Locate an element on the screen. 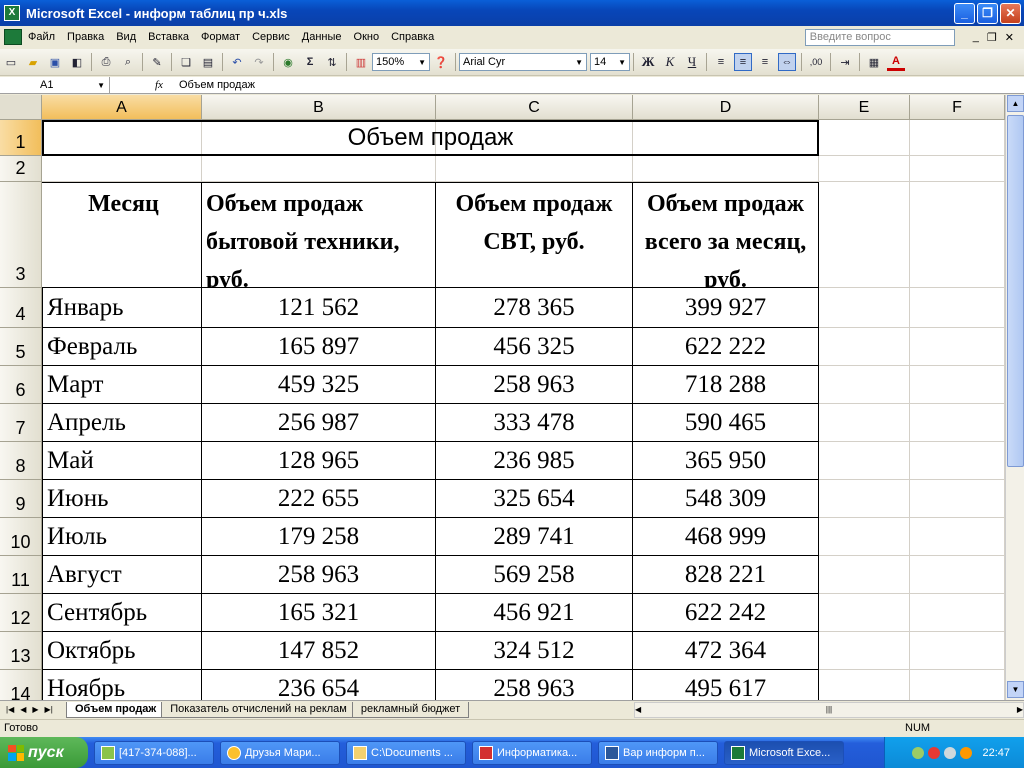 This screenshot has height=768, width=1024. row-header-13: 13 is located at coordinates (21, 651).